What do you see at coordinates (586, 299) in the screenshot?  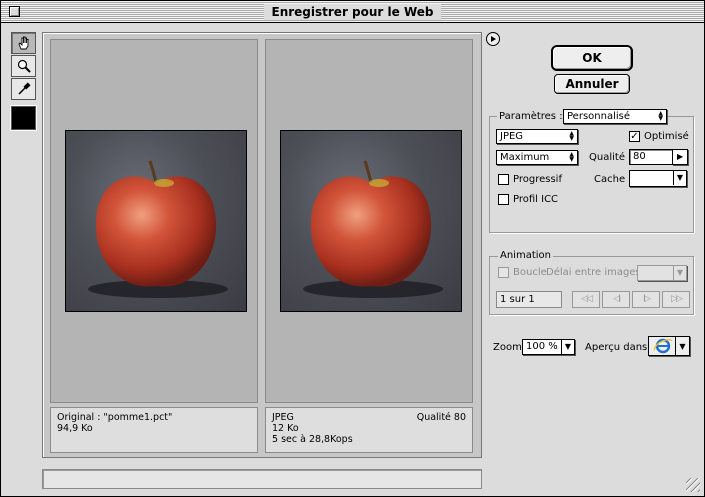 I see `first-frame-button: ◁◁` at bounding box center [586, 299].